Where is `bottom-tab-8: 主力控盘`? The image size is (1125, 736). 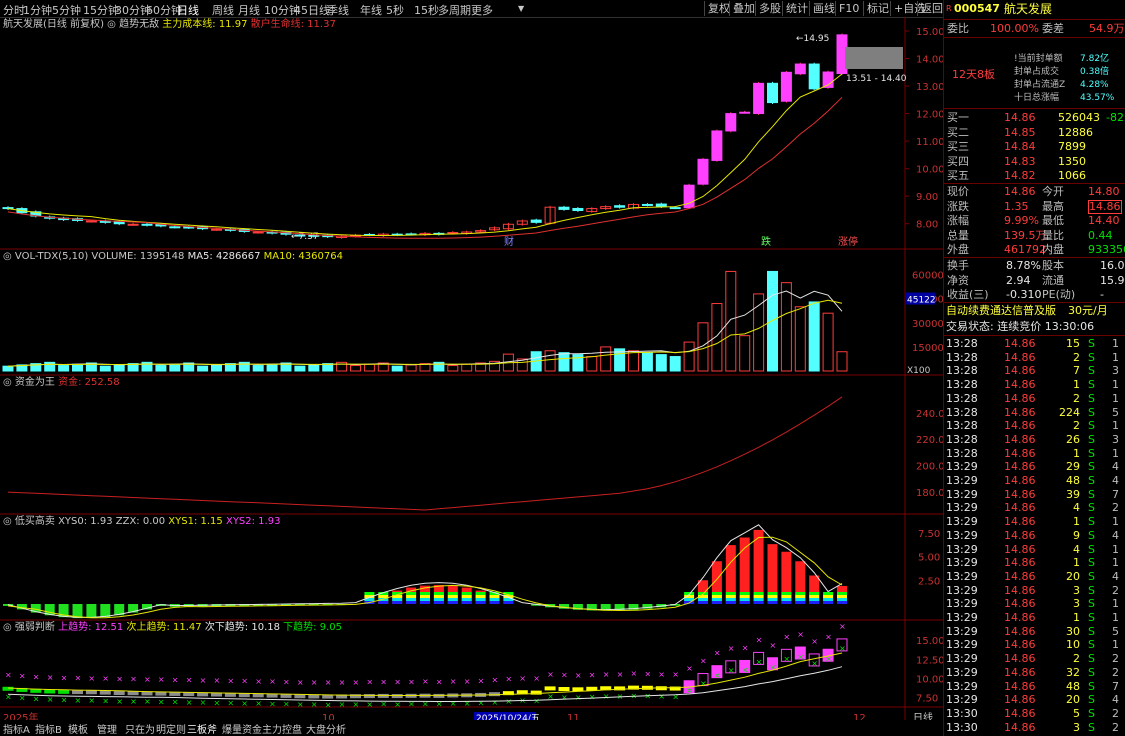 bottom-tab-8: 主力控盘 is located at coordinates (282, 730).